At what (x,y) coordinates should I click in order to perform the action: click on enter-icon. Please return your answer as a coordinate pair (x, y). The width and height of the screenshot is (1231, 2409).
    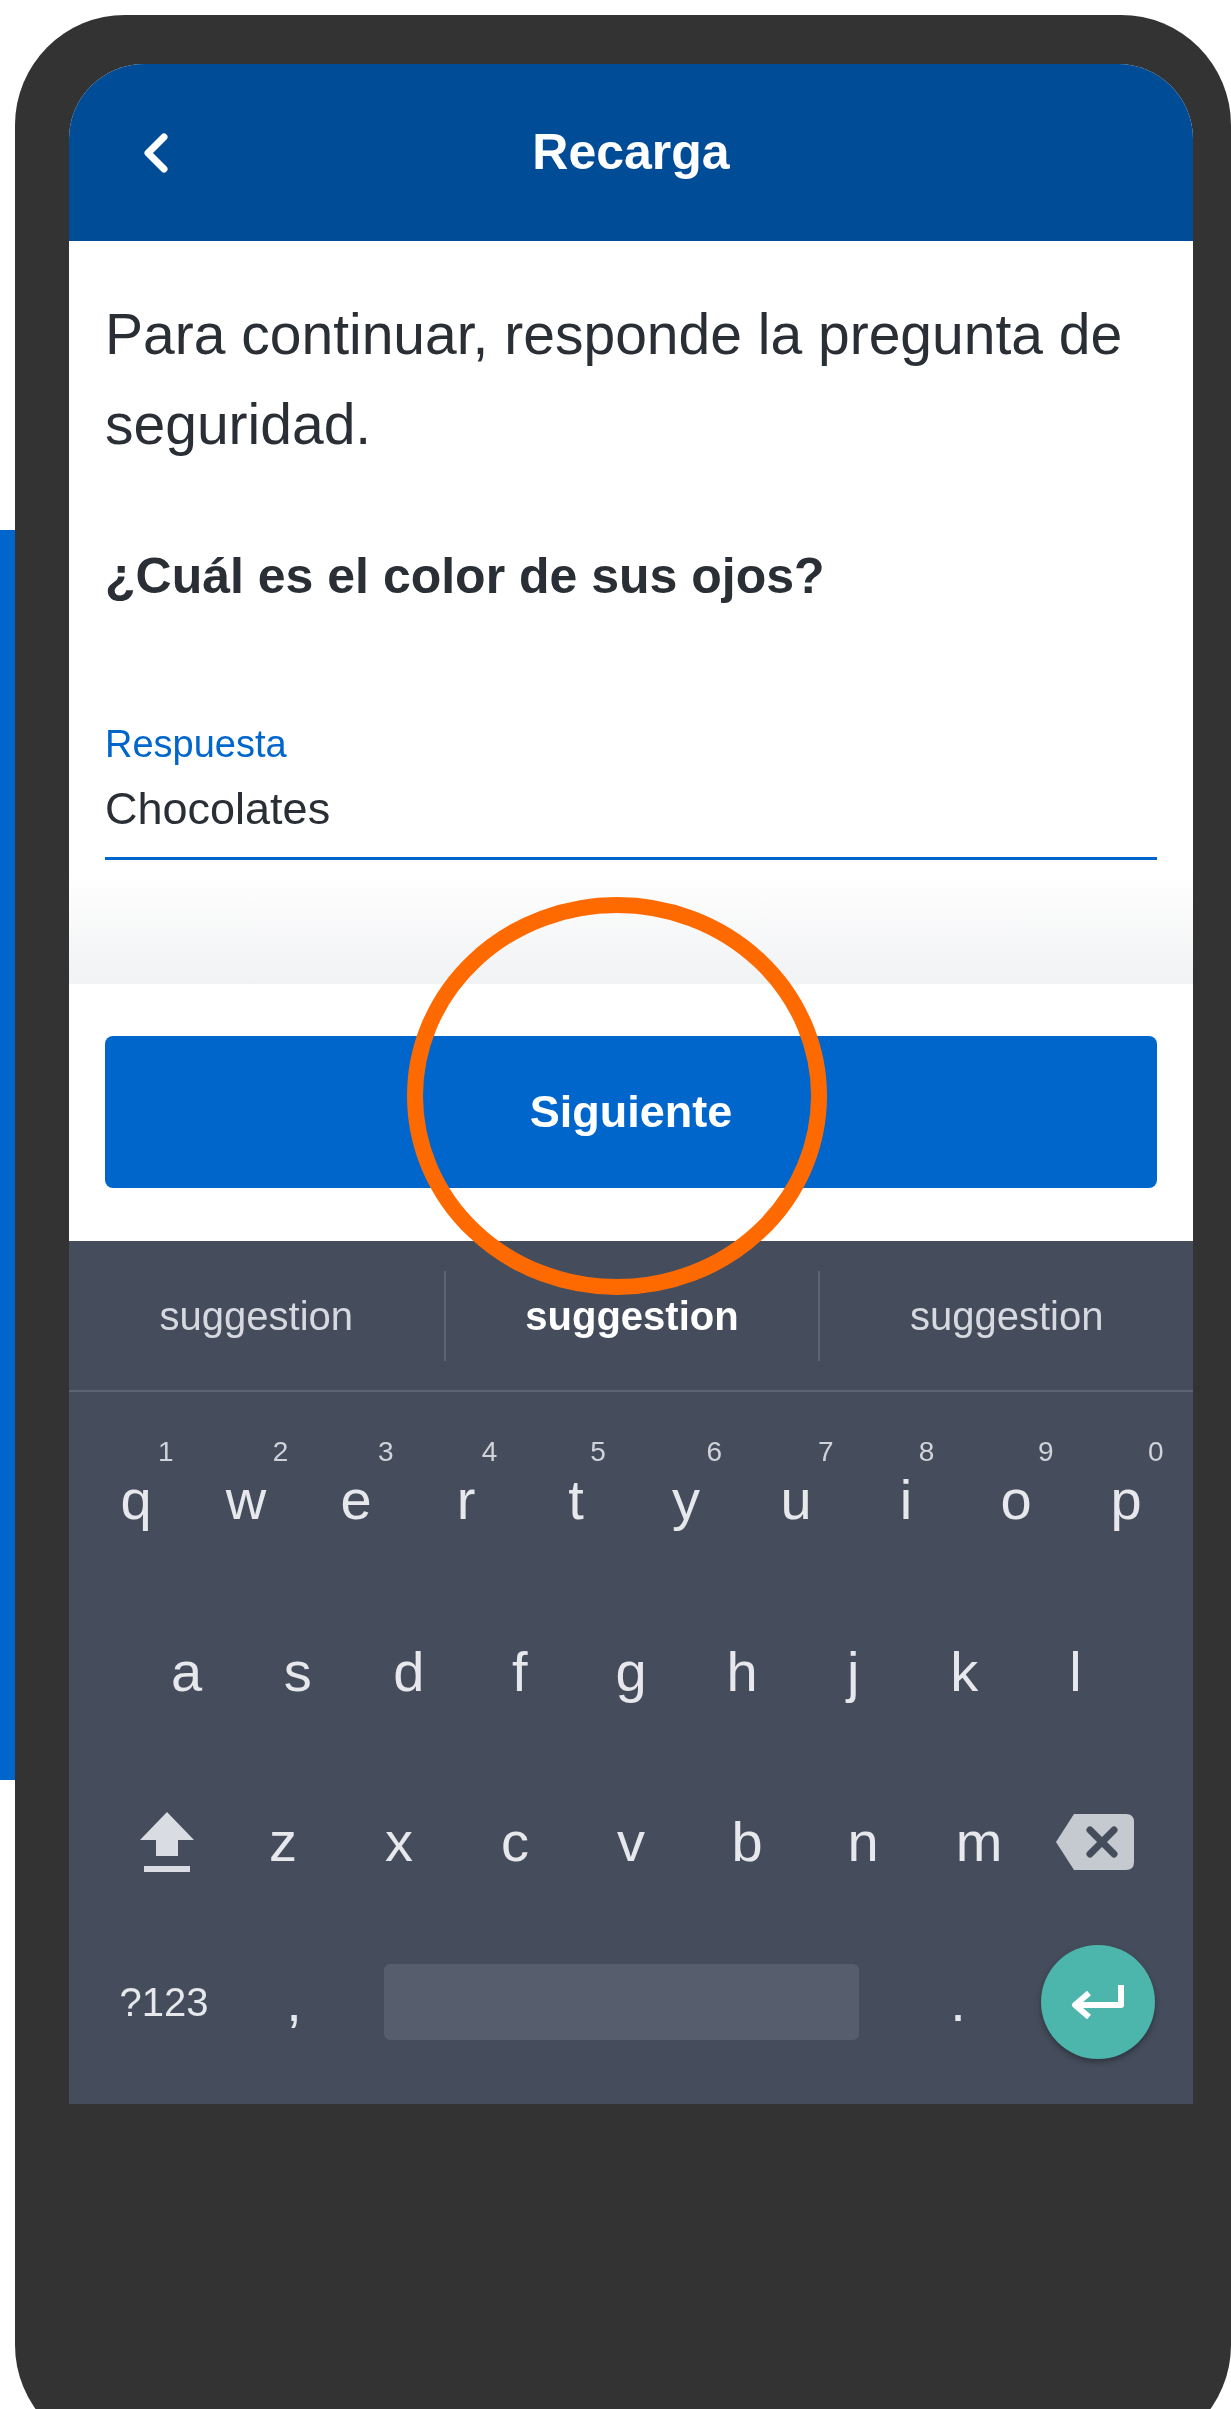
    Looking at the image, I should click on (1098, 2002).